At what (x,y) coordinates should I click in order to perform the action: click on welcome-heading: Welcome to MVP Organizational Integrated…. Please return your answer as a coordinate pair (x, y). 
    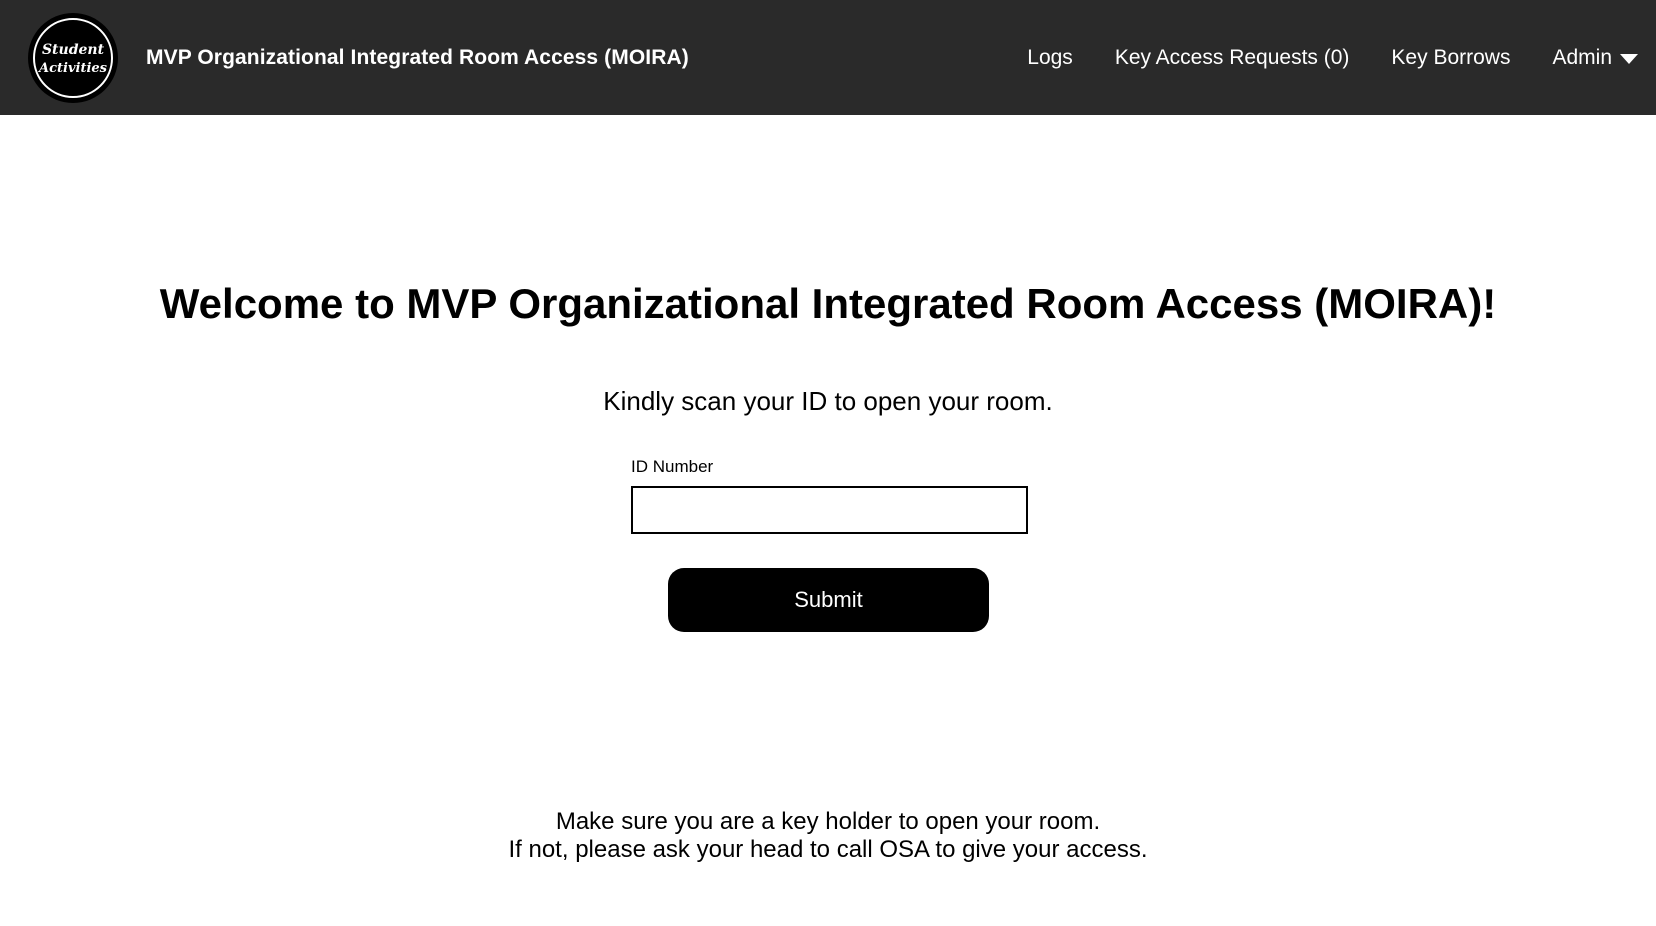
    Looking at the image, I should click on (828, 304).